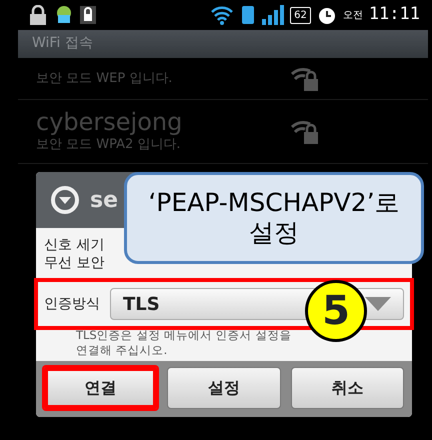 The image size is (432, 440). What do you see at coordinates (273, 15) in the screenshot?
I see `signal-icon` at bounding box center [273, 15].